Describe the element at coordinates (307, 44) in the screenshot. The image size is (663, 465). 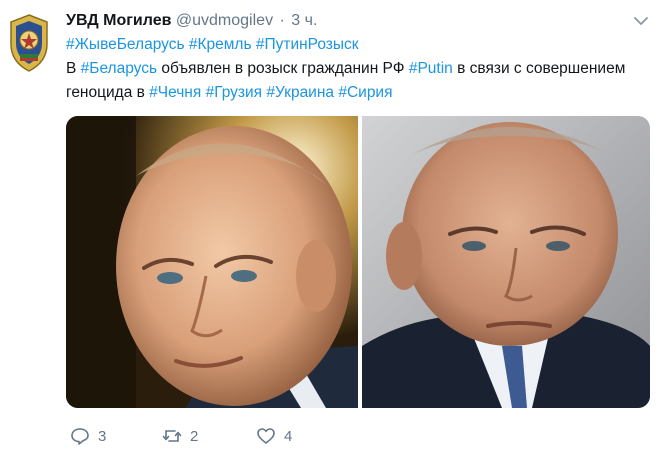
I see `hashtag-link: #ПутинРозыск` at that location.